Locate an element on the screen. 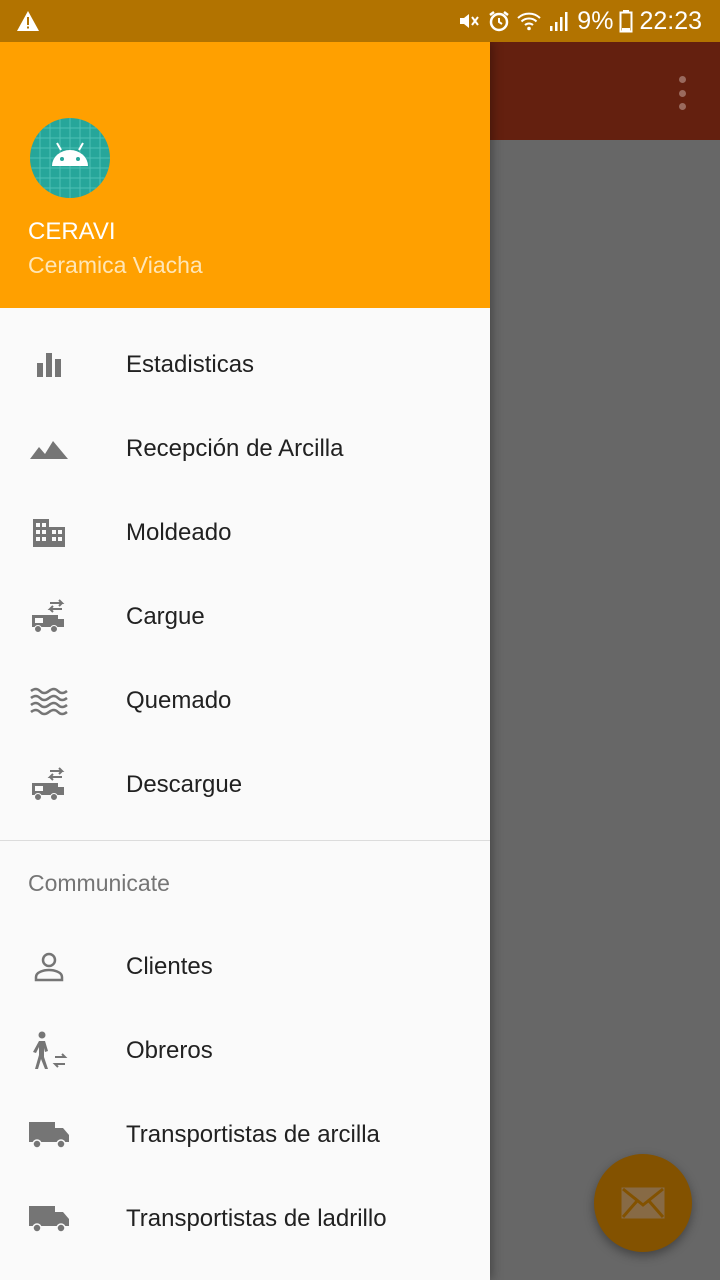 This screenshot has height=1280, width=720. menu-item-estadisticas: Estadisticas is located at coordinates (245, 365).